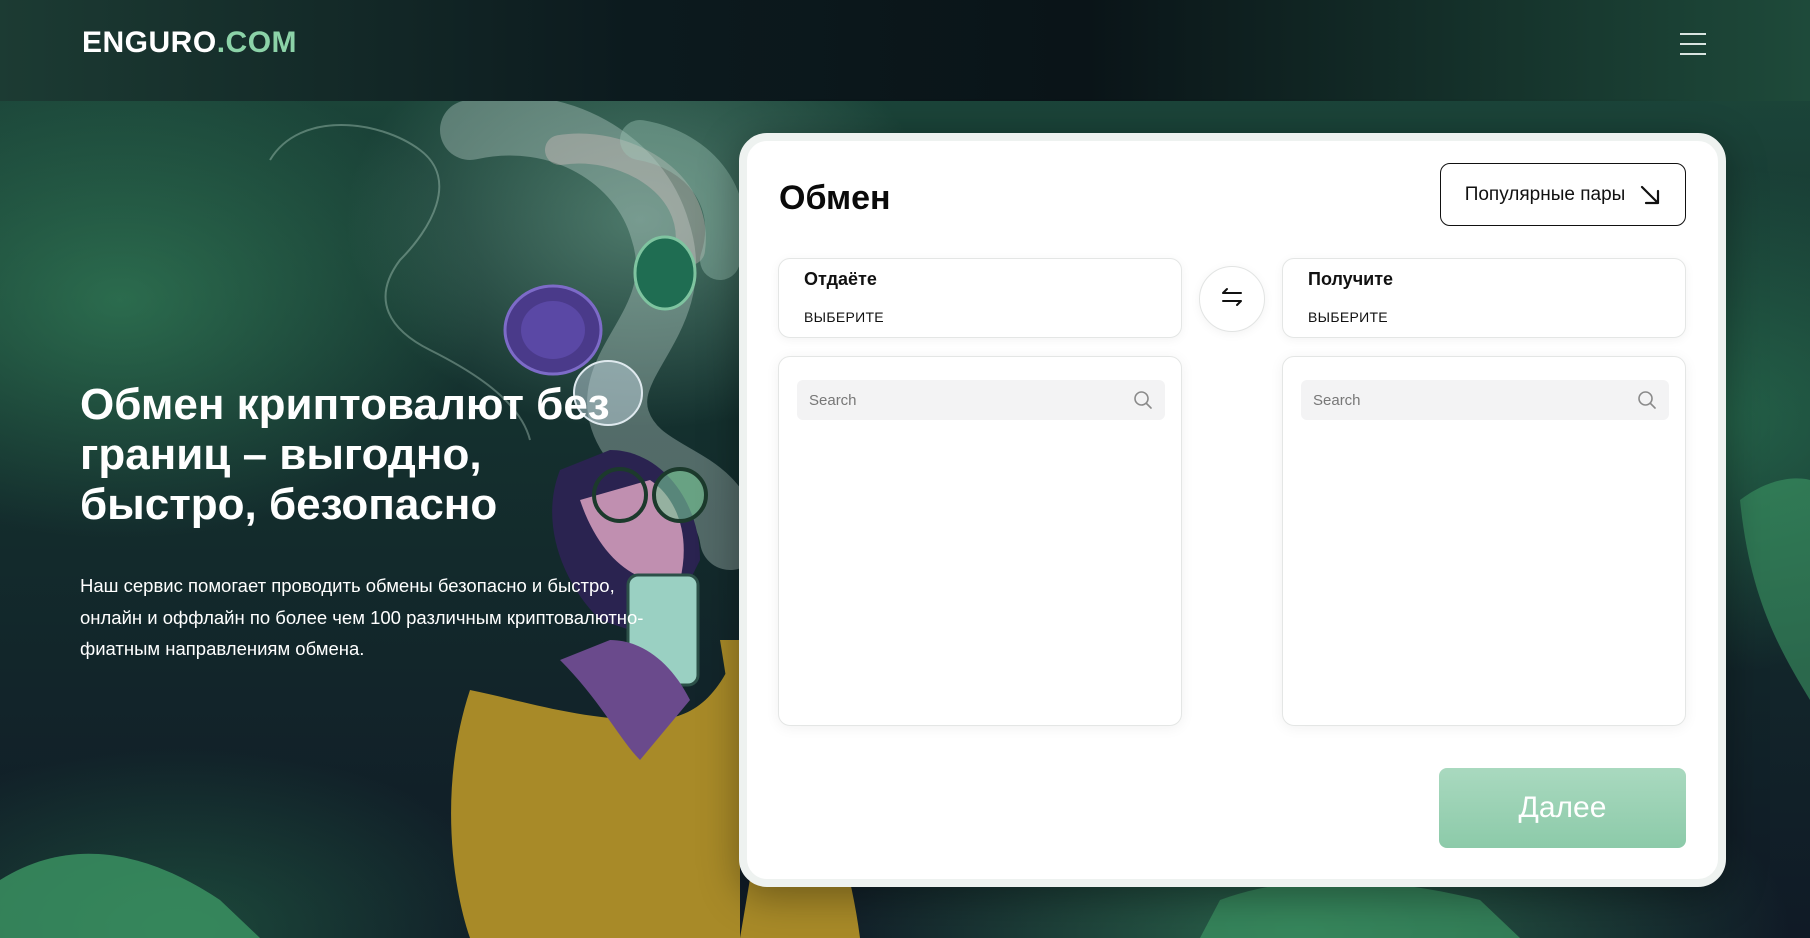 The width and height of the screenshot is (1810, 938). I want to click on logo-main-text: ENGURO, so click(149, 42).